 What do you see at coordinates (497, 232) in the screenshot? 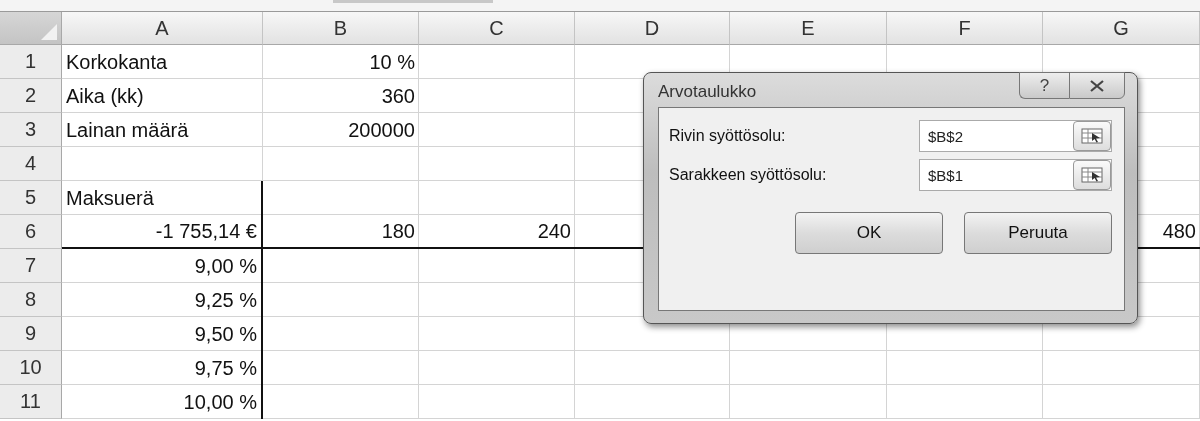
I see `table-cell: 240` at bounding box center [497, 232].